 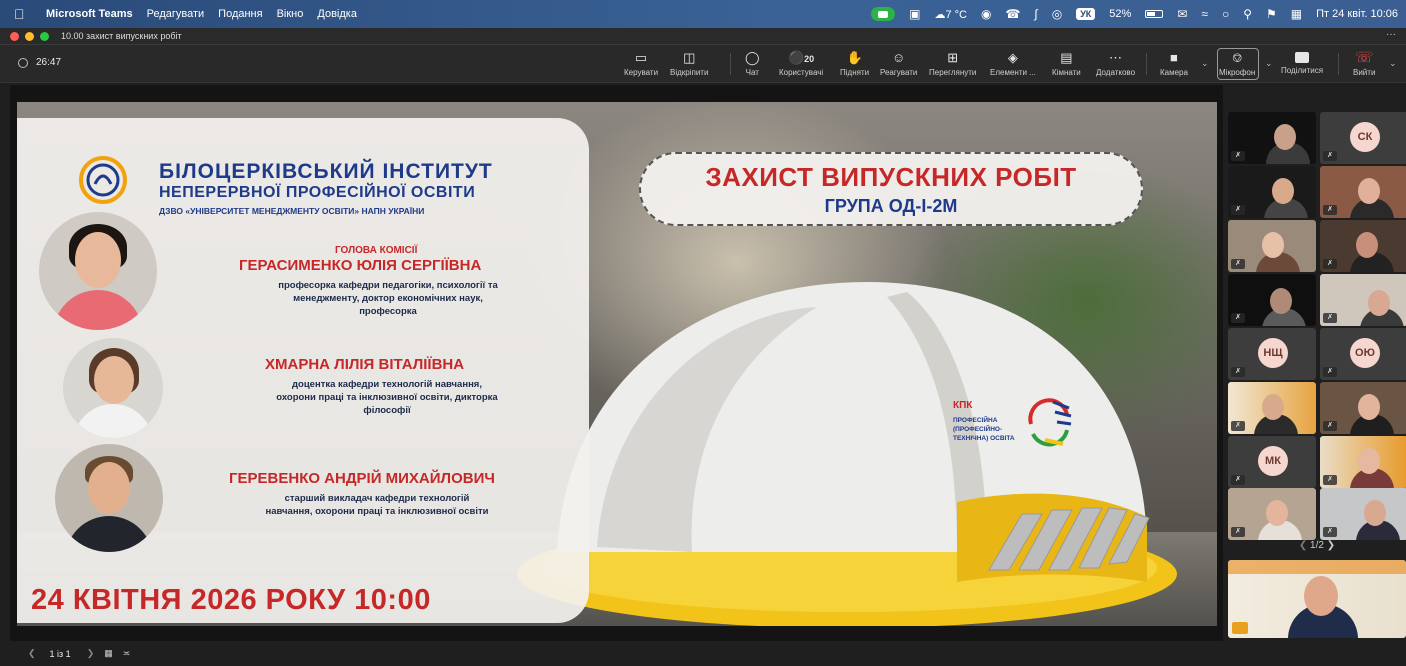 What do you see at coordinates (14, 36) in the screenshot?
I see `close-window-button` at bounding box center [14, 36].